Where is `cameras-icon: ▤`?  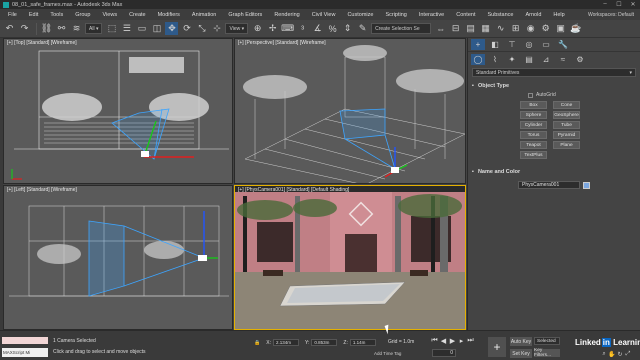
cameras-icon: ▤ is located at coordinates (529, 59).